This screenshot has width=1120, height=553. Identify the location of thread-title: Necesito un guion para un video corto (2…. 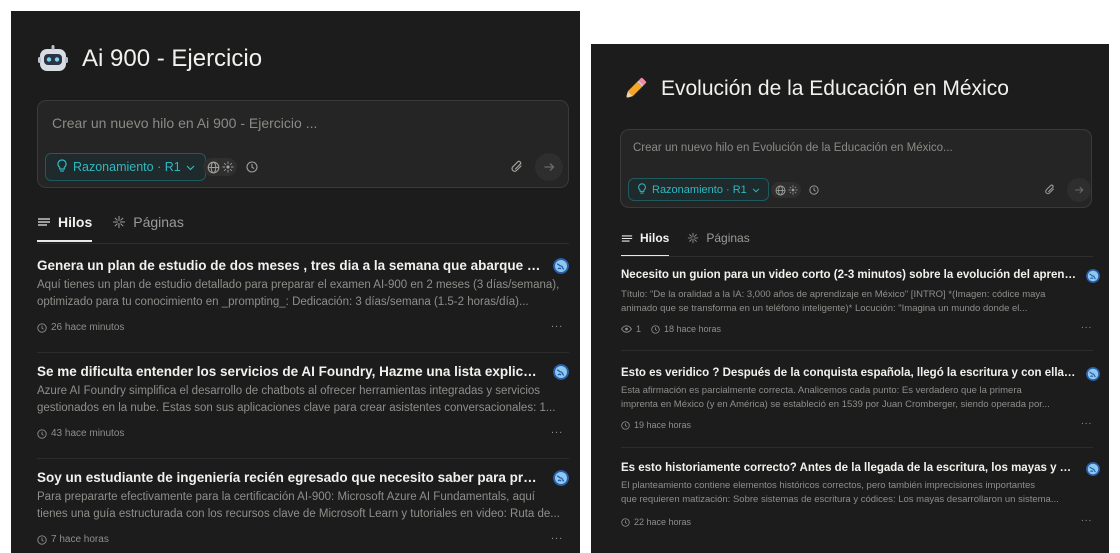
(848, 275).